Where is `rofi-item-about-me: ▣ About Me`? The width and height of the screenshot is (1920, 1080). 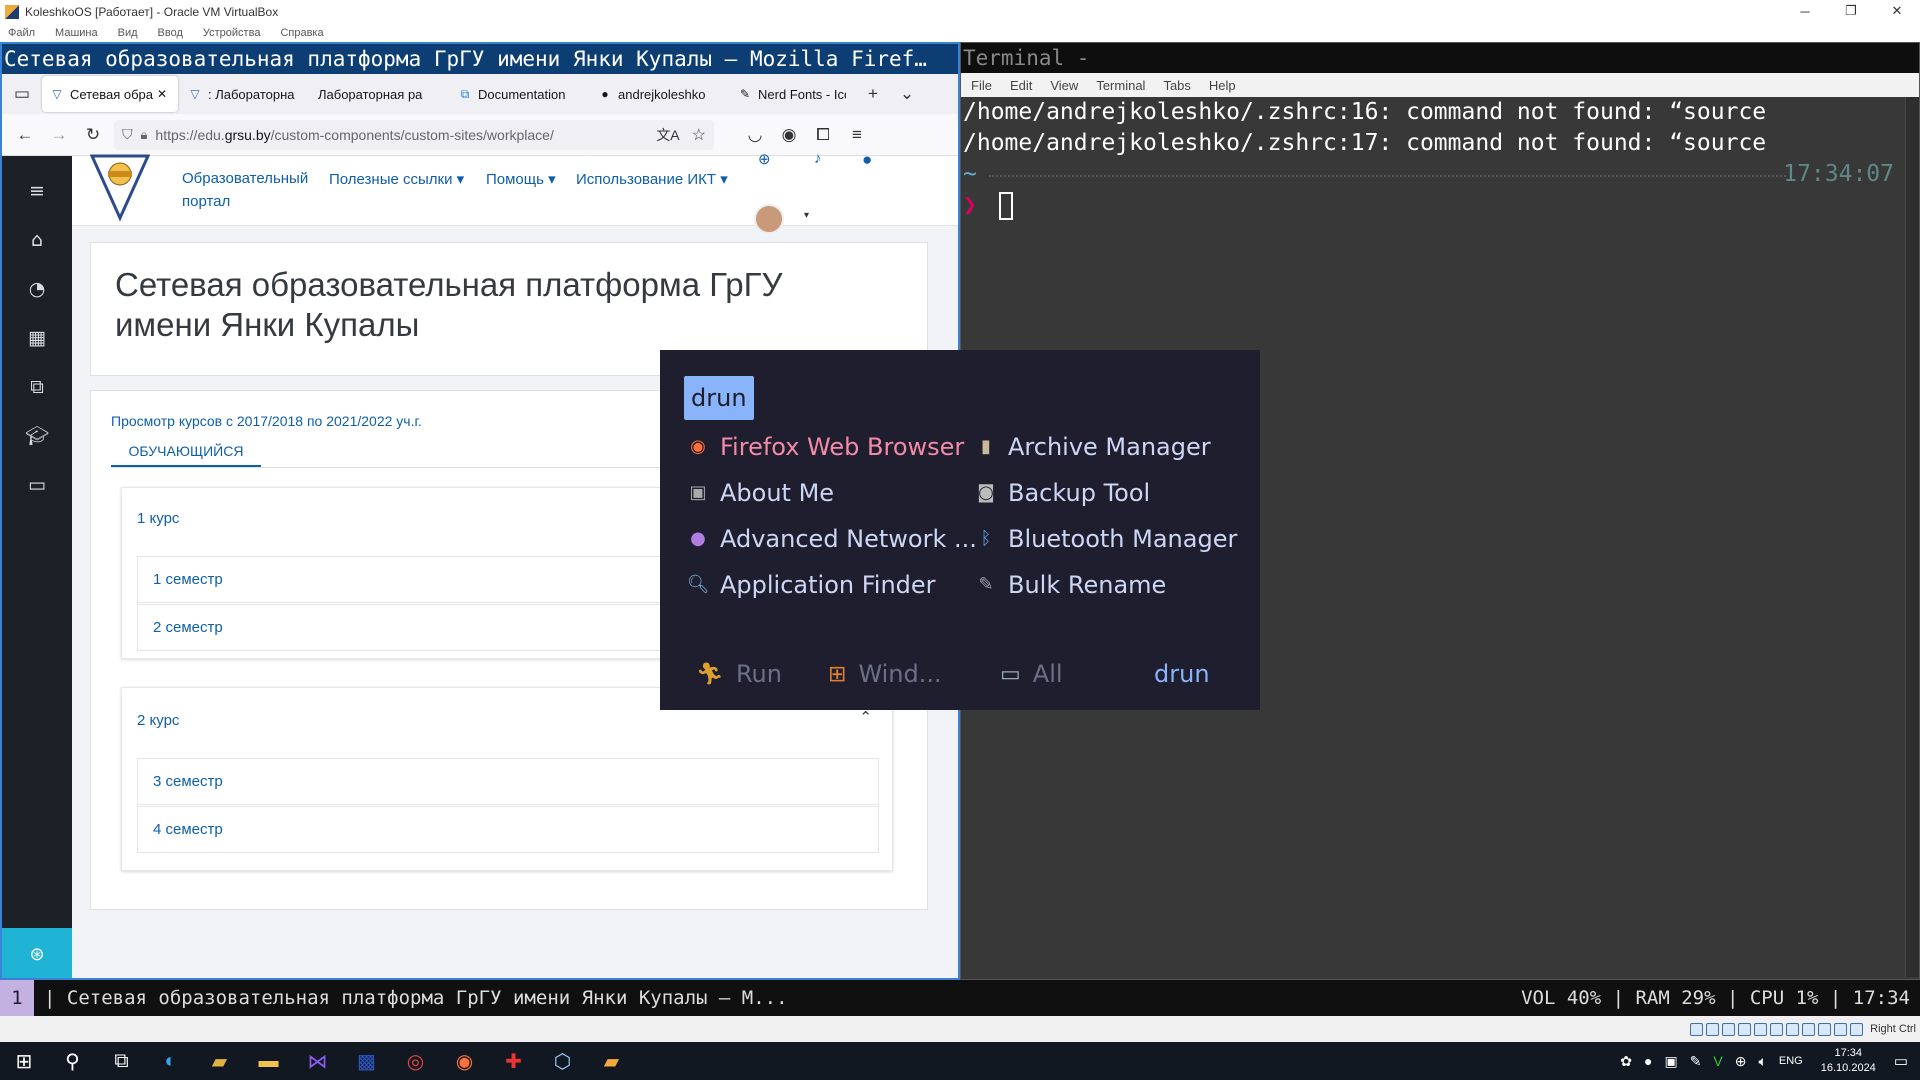 rofi-item-about-me: ▣ About Me is located at coordinates (760, 493).